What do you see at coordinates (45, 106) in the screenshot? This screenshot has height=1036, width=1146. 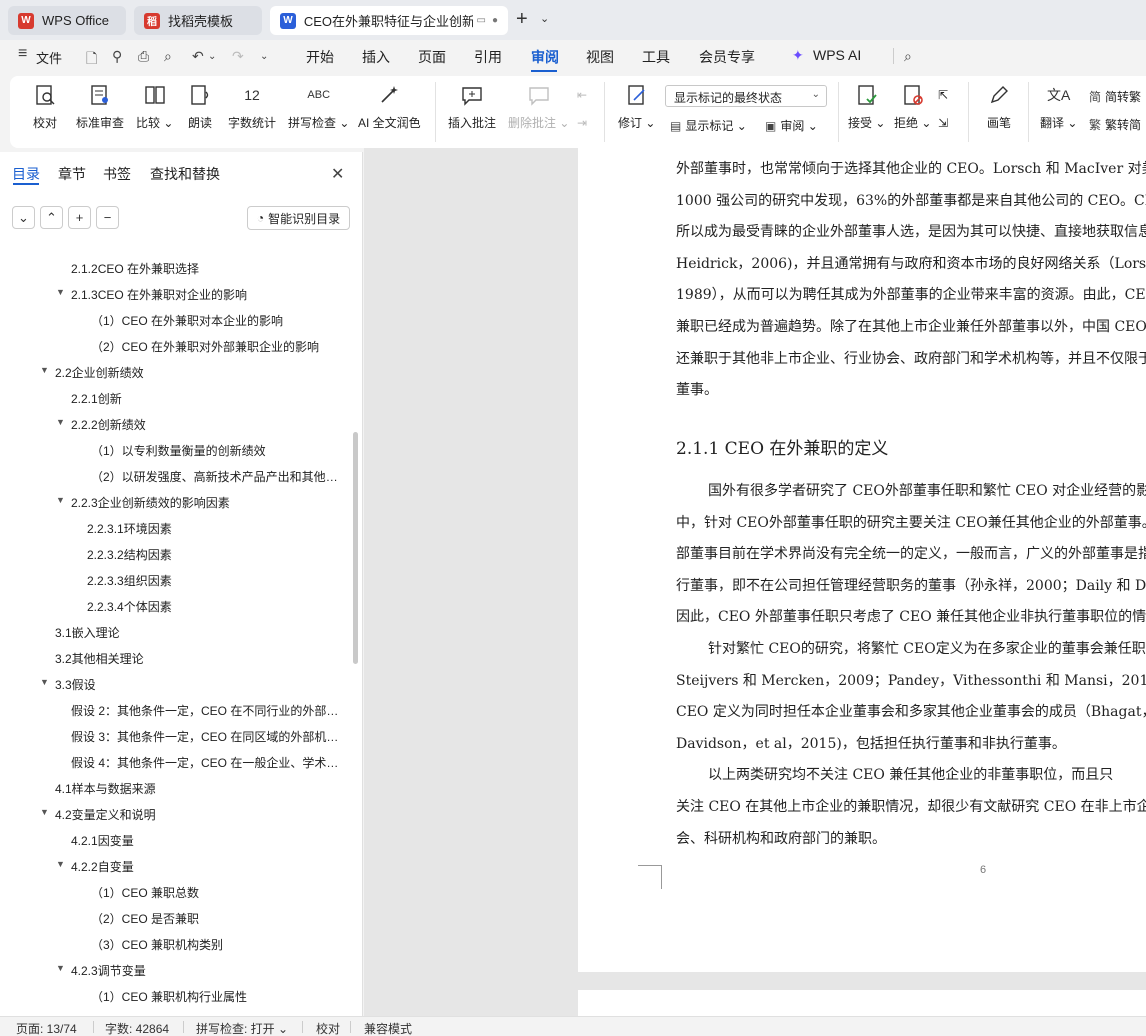 I see `proofread-button: 校对` at bounding box center [45, 106].